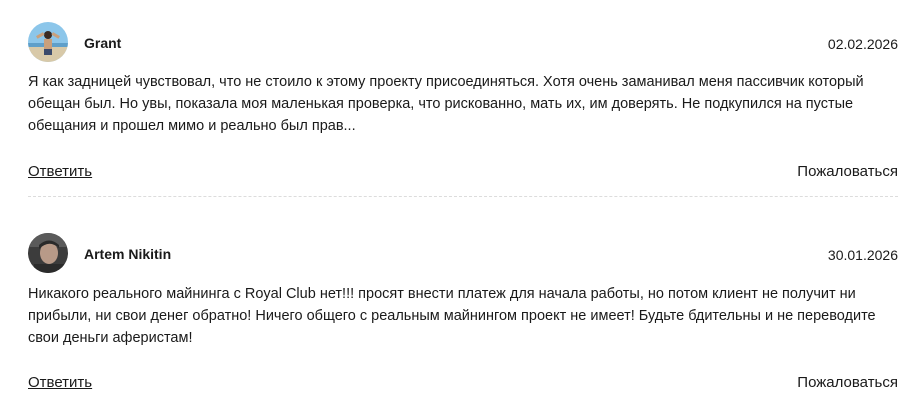  Describe the element at coordinates (103, 43) in the screenshot. I see `comment-author: Grant` at that location.